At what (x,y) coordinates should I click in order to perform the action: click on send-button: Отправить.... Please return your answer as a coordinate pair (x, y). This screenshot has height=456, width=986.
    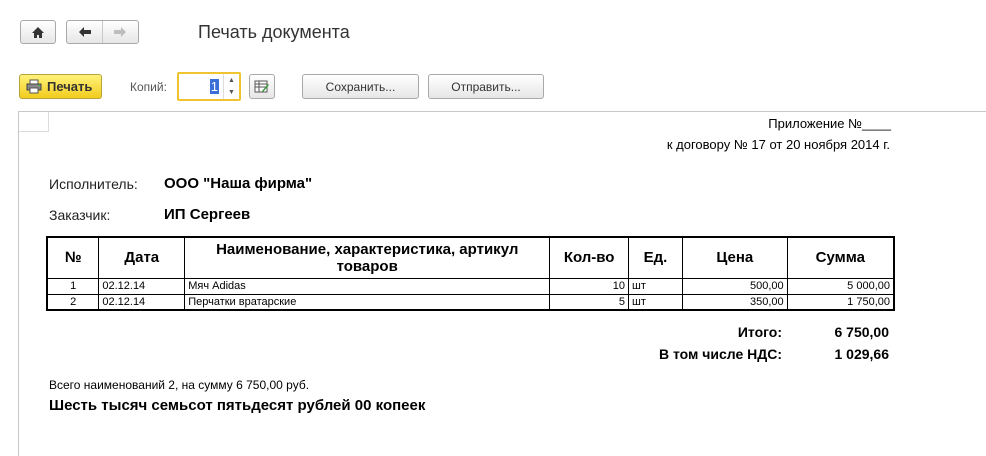
    Looking at the image, I should click on (486, 86).